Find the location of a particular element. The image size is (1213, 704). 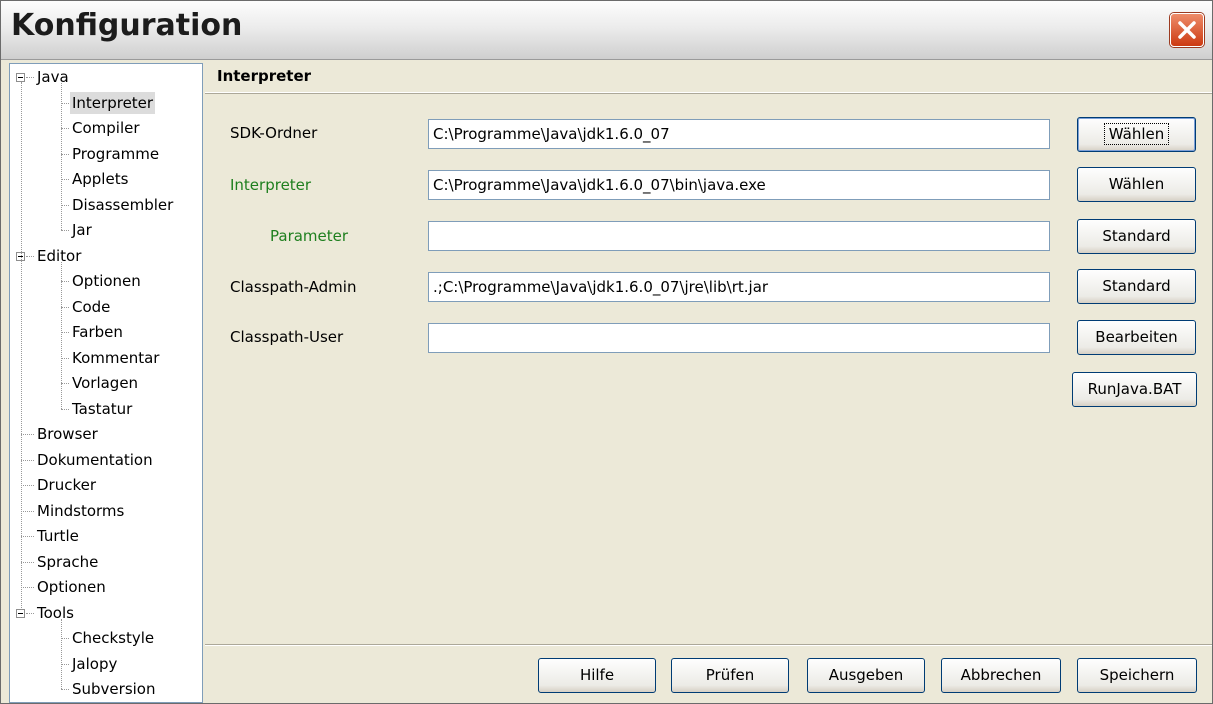

tree-item-editor: Editor is located at coordinates (106, 256).